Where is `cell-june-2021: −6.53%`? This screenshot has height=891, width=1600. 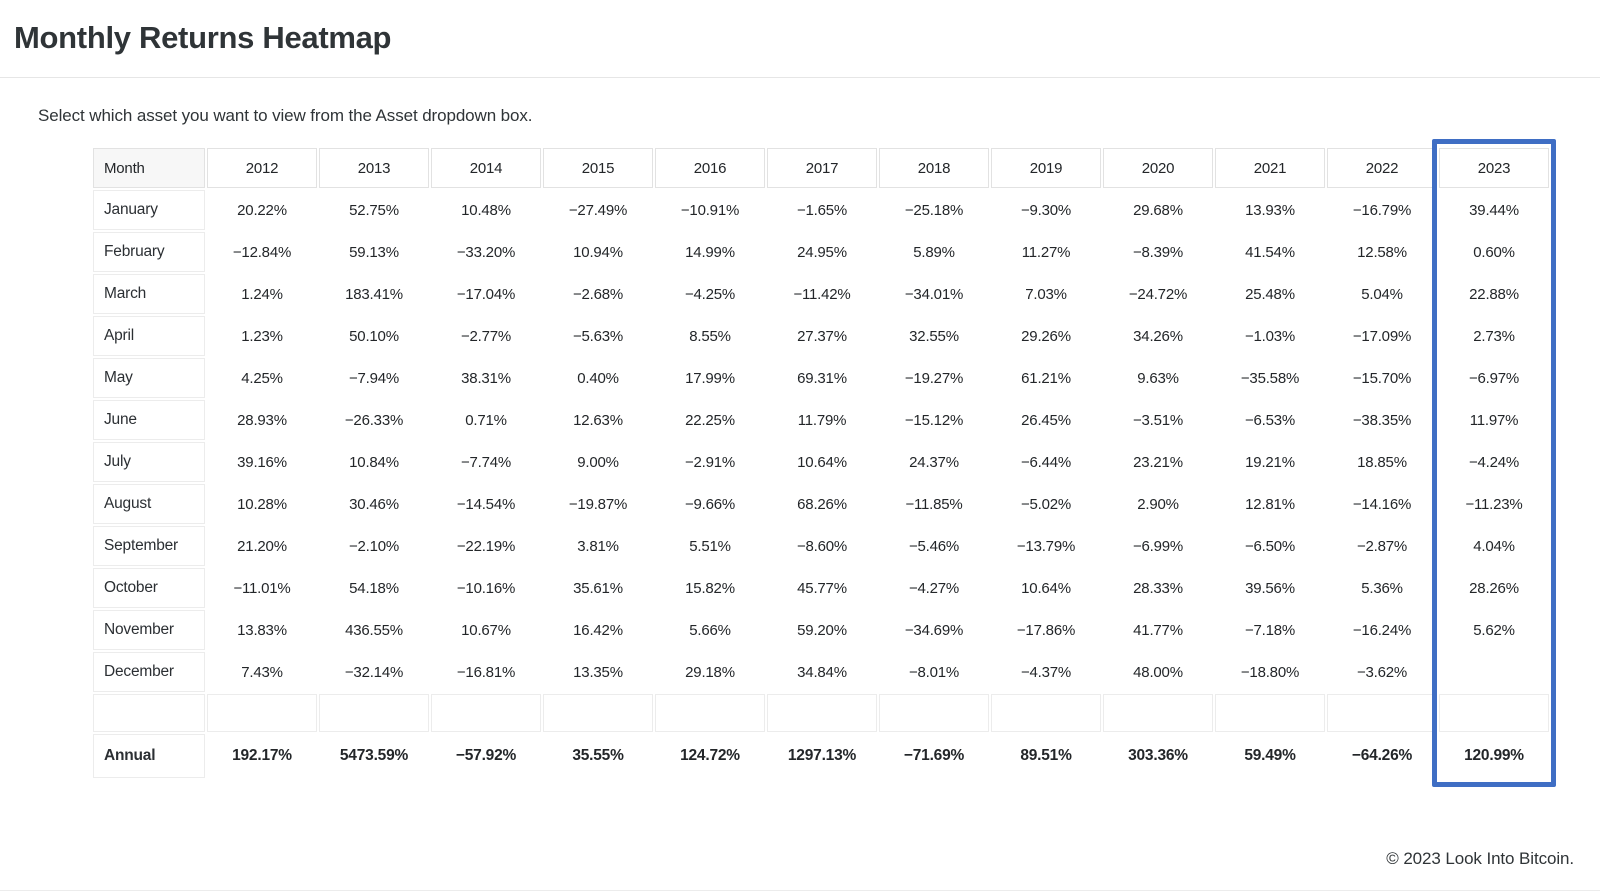 cell-june-2021: −6.53% is located at coordinates (1270, 420).